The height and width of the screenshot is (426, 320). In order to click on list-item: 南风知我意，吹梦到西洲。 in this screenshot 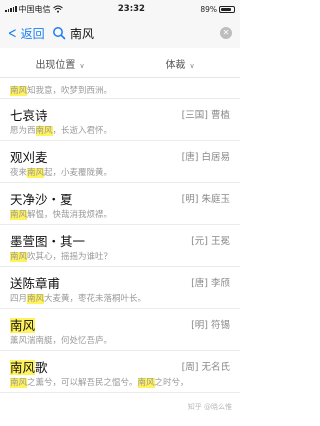, I will do `click(120, 89)`.